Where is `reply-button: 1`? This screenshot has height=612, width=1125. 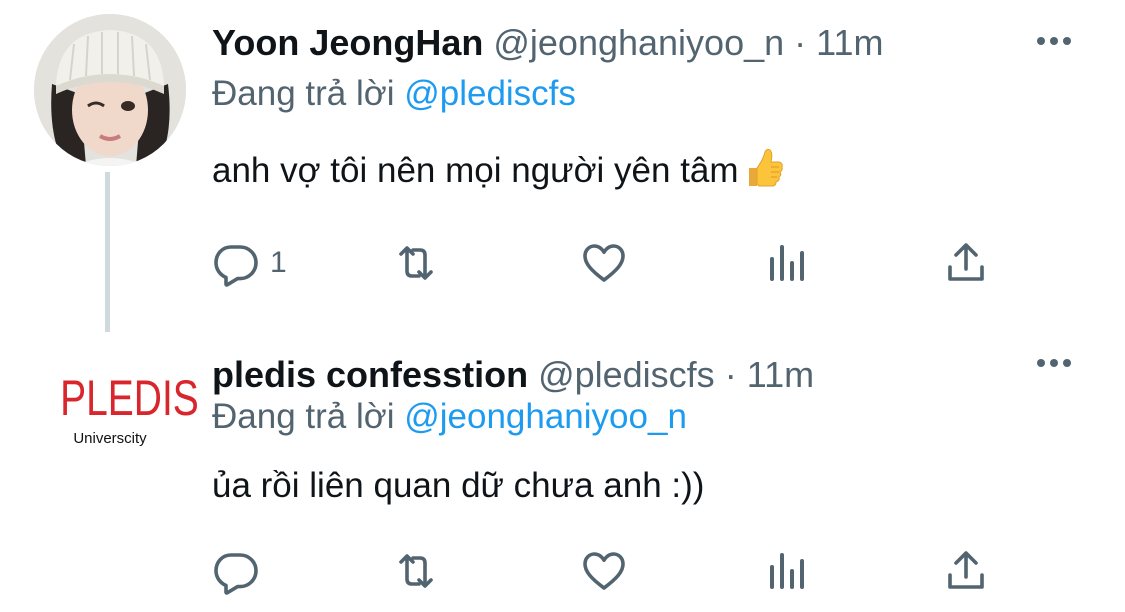
reply-button: 1 is located at coordinates (249, 263).